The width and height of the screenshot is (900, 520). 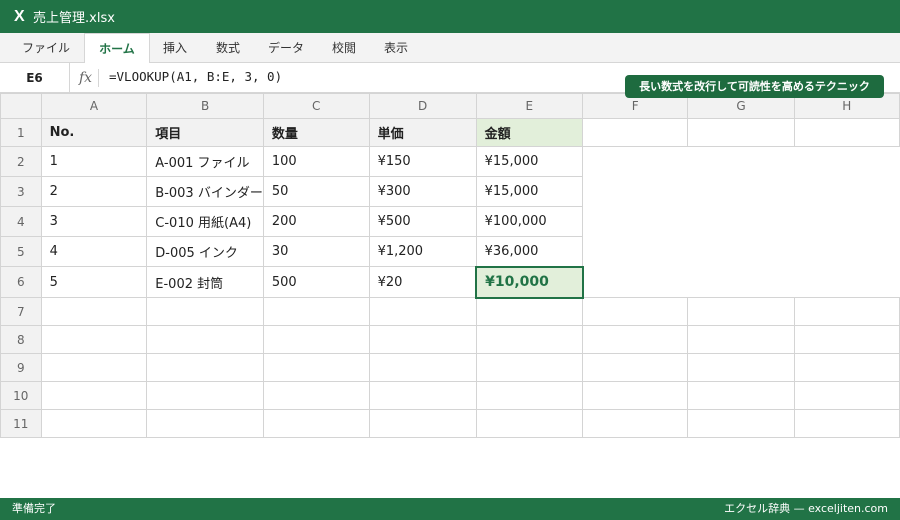 What do you see at coordinates (94, 191) in the screenshot?
I see `cell: 2` at bounding box center [94, 191].